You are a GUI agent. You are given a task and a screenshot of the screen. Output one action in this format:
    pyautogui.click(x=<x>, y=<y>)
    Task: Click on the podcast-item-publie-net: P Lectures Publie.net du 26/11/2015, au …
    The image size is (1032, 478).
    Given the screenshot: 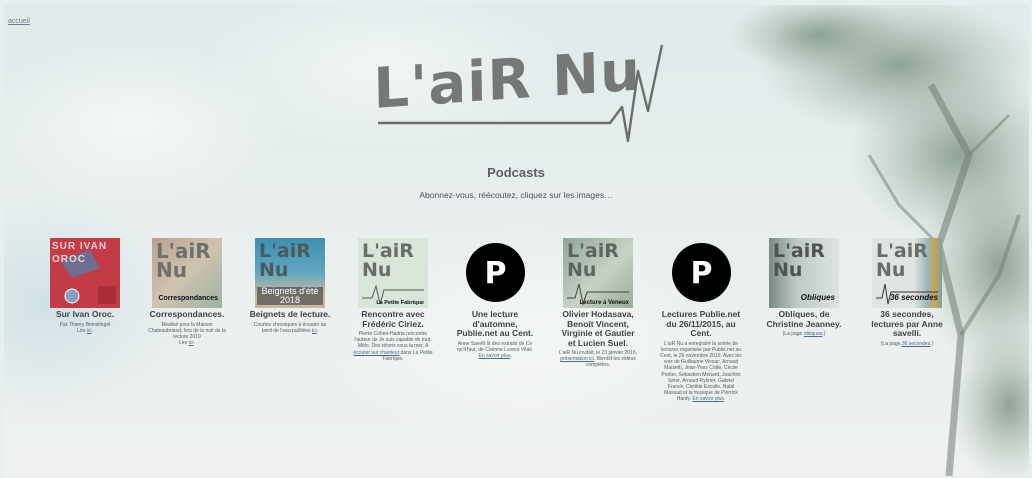 What is the action you would take?
    pyautogui.click(x=701, y=320)
    